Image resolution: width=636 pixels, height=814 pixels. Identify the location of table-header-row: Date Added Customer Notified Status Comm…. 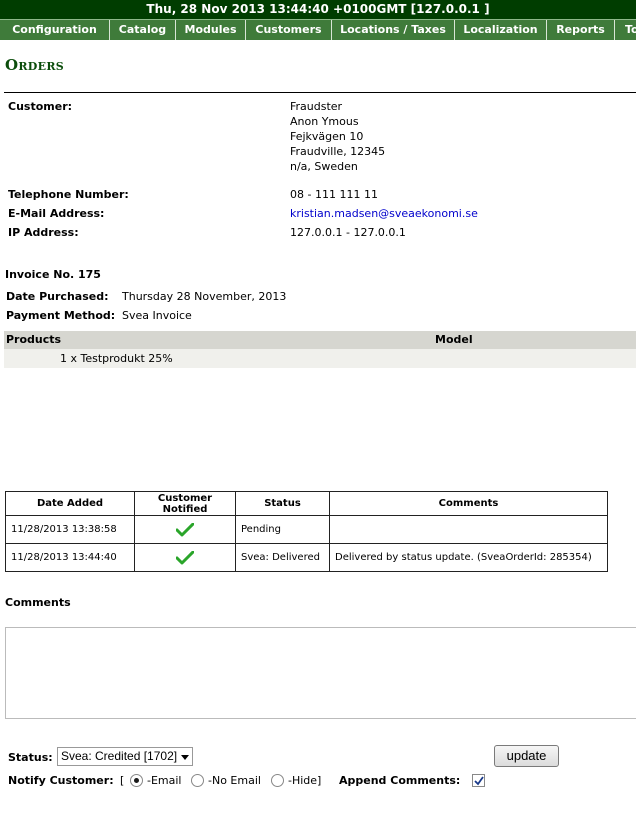
(306, 503).